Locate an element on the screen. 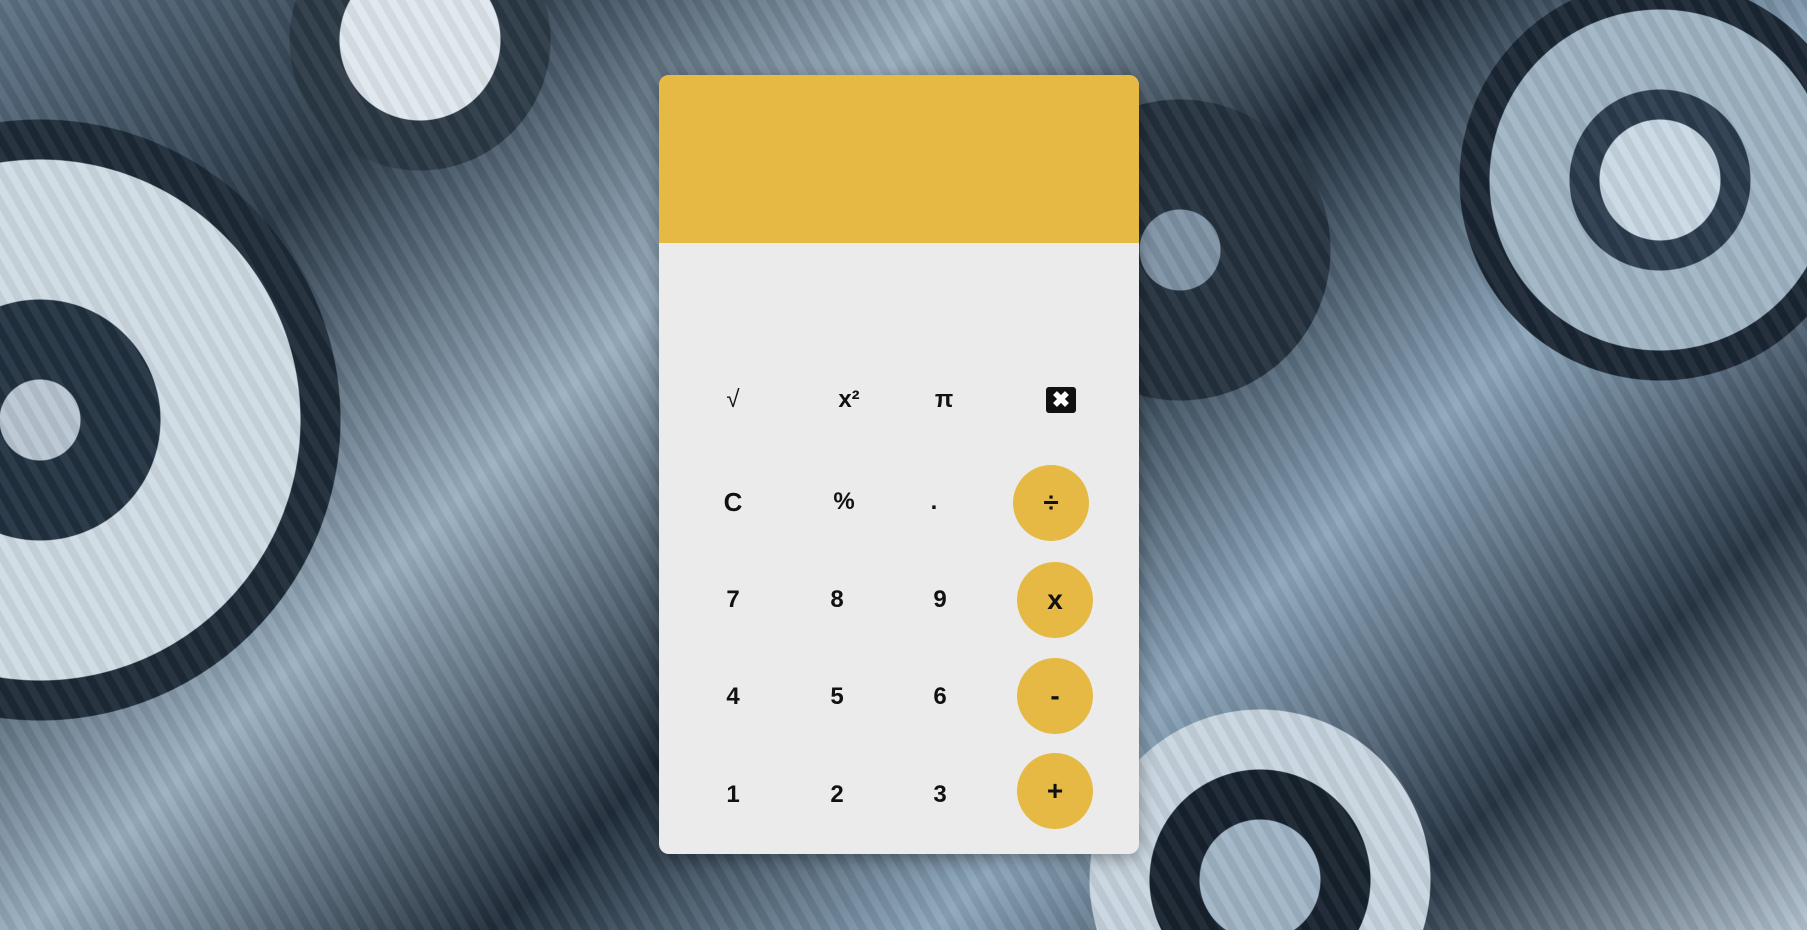 The height and width of the screenshot is (930, 1807). eight-button: 8 is located at coordinates (837, 600).